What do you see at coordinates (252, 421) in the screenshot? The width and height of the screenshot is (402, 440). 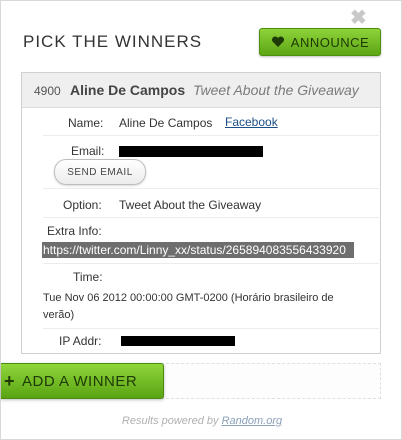 I see `random-org-link: Random.org` at bounding box center [252, 421].